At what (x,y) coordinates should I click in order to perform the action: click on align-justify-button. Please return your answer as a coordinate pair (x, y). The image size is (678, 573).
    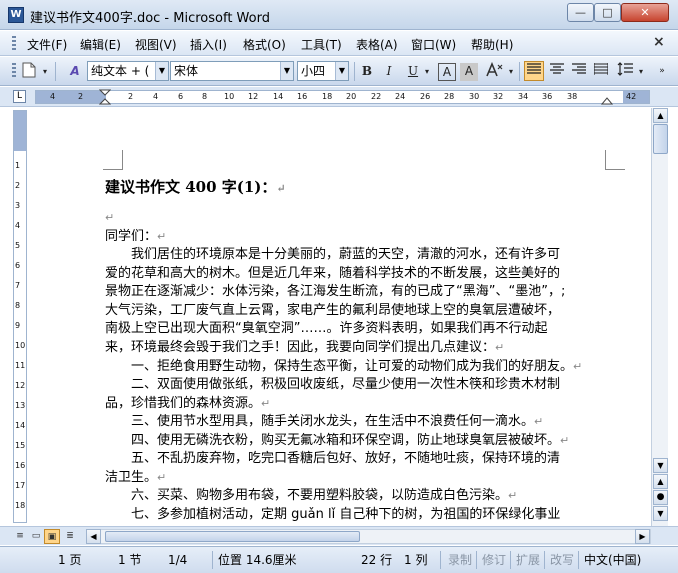
    Looking at the image, I should click on (534, 71).